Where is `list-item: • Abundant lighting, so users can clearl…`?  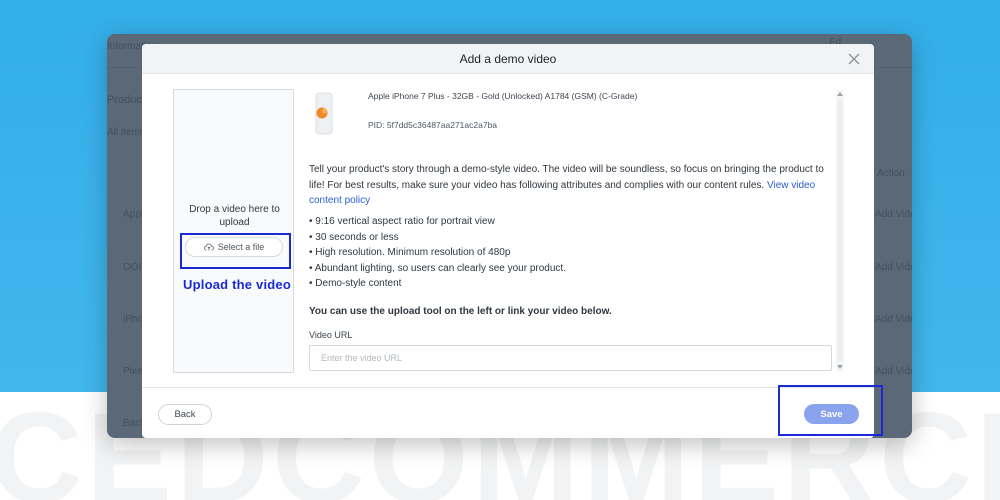 list-item: • Abundant lighting, so users can clearl… is located at coordinates (437, 268).